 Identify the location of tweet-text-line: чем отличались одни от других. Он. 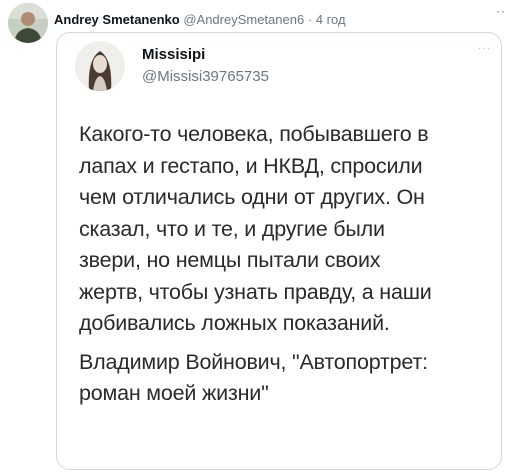
(252, 197).